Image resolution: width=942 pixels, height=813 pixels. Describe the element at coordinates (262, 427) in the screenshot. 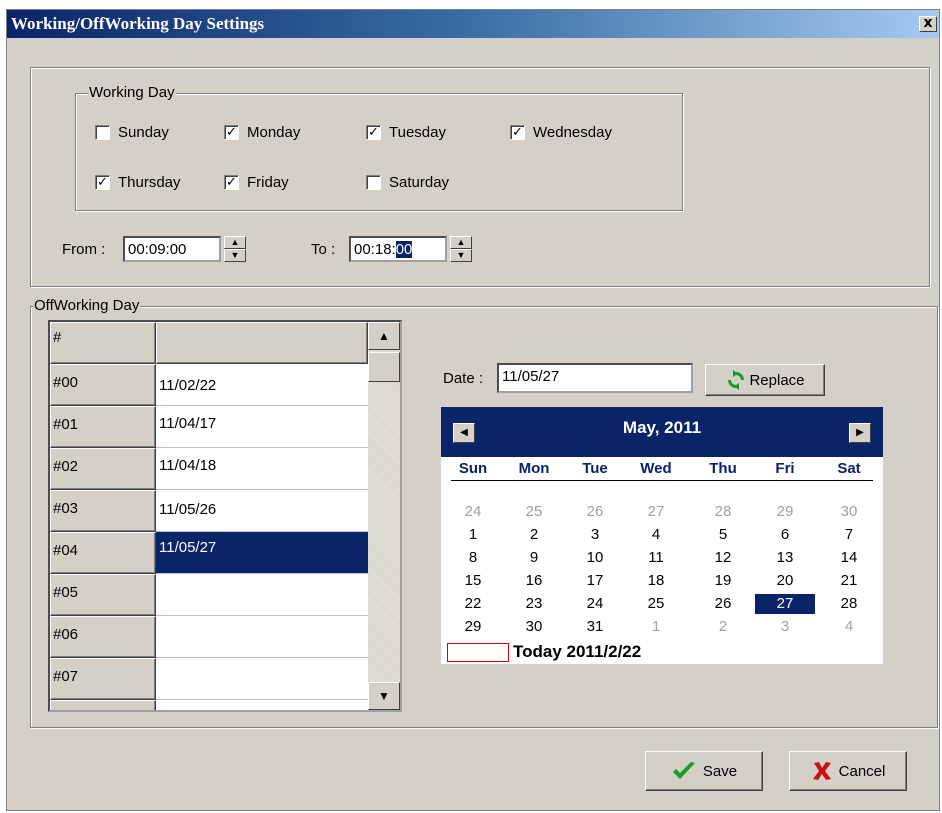

I see `row-date-cell: 11/04/17` at that location.